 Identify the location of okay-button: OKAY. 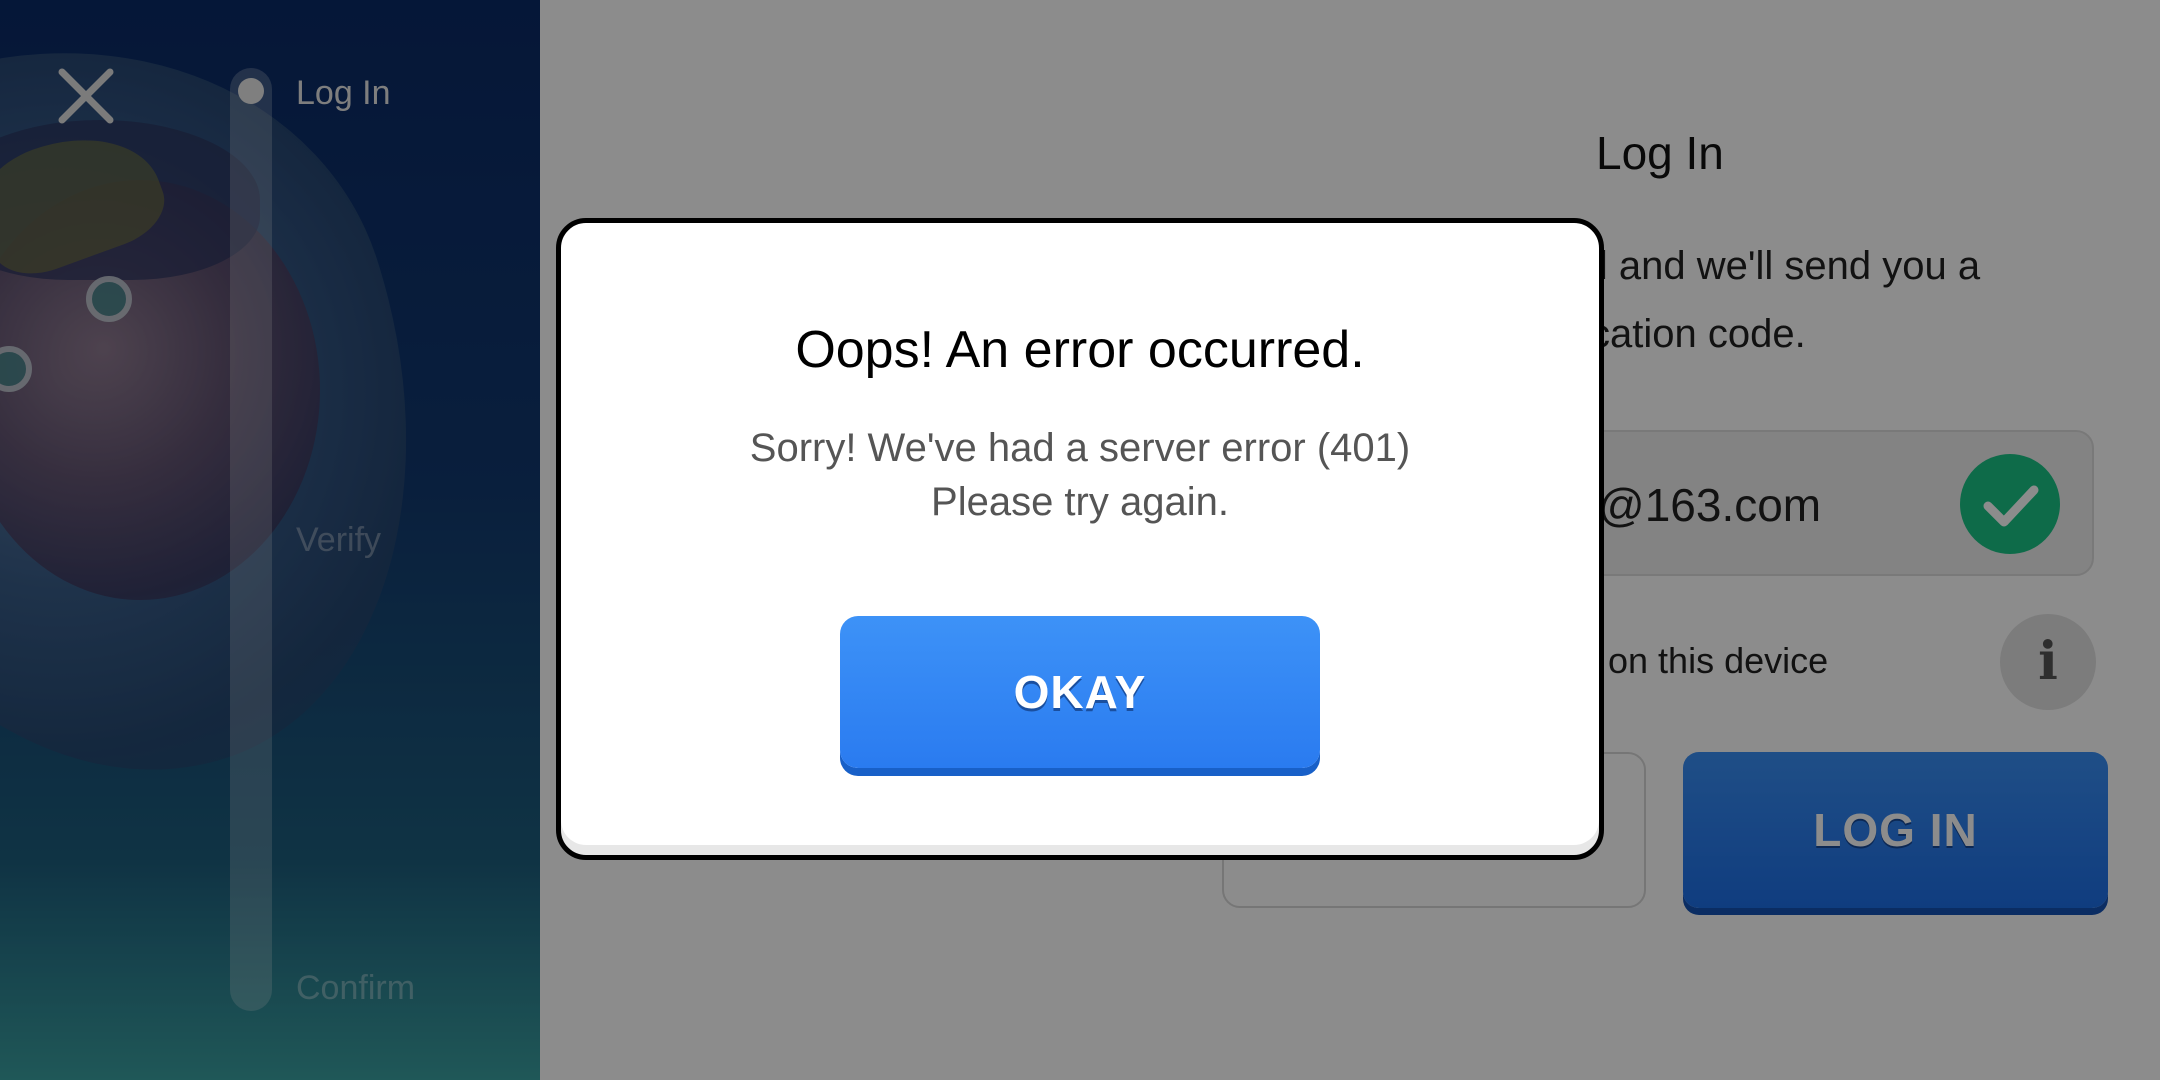
(1080, 692).